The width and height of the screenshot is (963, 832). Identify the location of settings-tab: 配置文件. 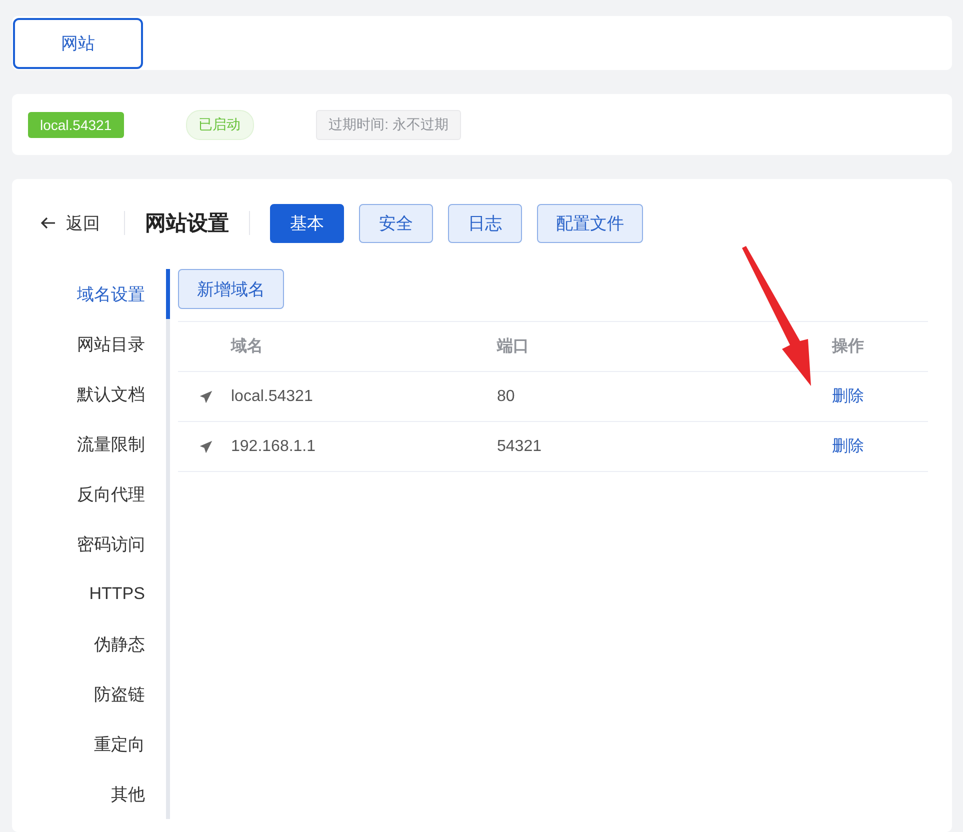
(590, 223).